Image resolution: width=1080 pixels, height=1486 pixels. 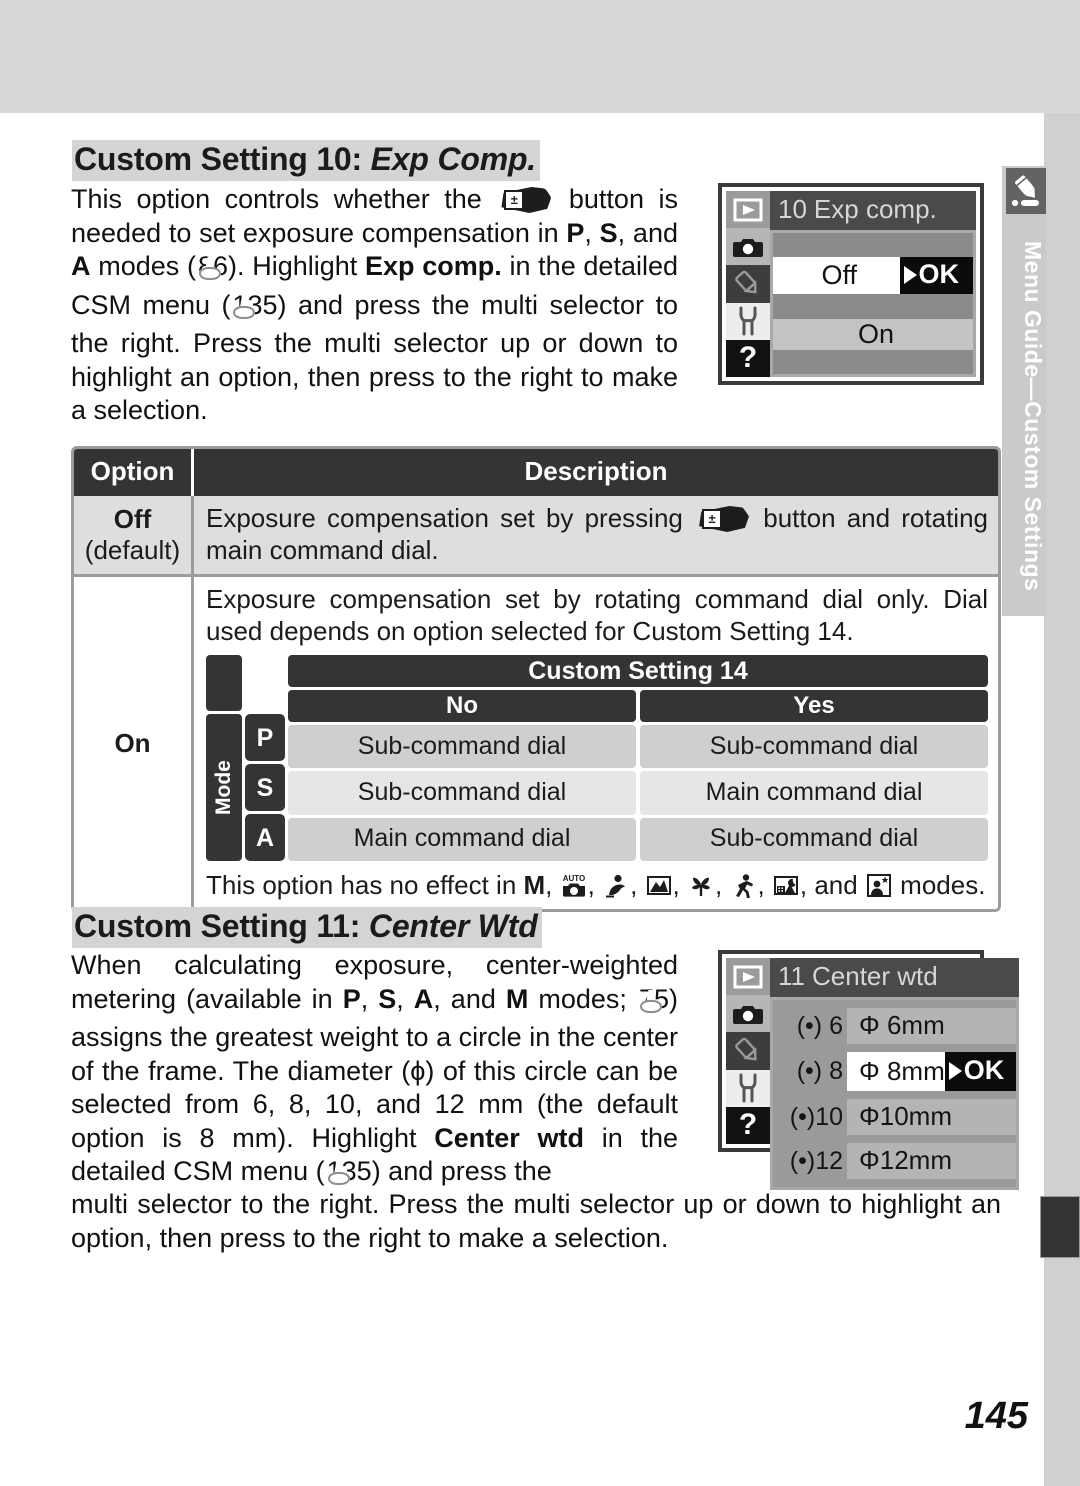 What do you see at coordinates (462, 839) in the screenshot?
I see `cell-a-no: Main command dial` at bounding box center [462, 839].